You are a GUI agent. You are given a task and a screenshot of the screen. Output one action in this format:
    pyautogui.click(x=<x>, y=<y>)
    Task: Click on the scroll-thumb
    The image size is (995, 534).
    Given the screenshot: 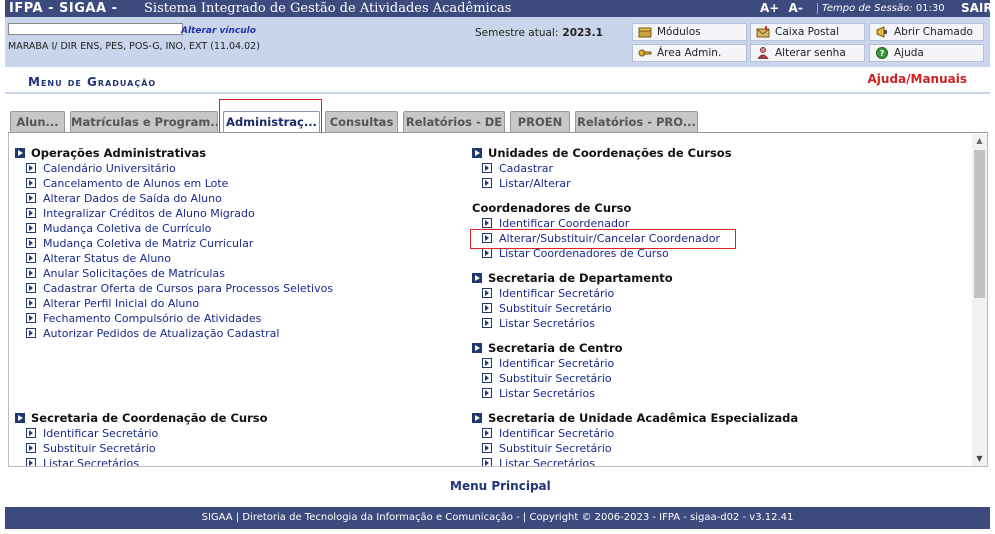 What is the action you would take?
    pyautogui.click(x=979, y=224)
    